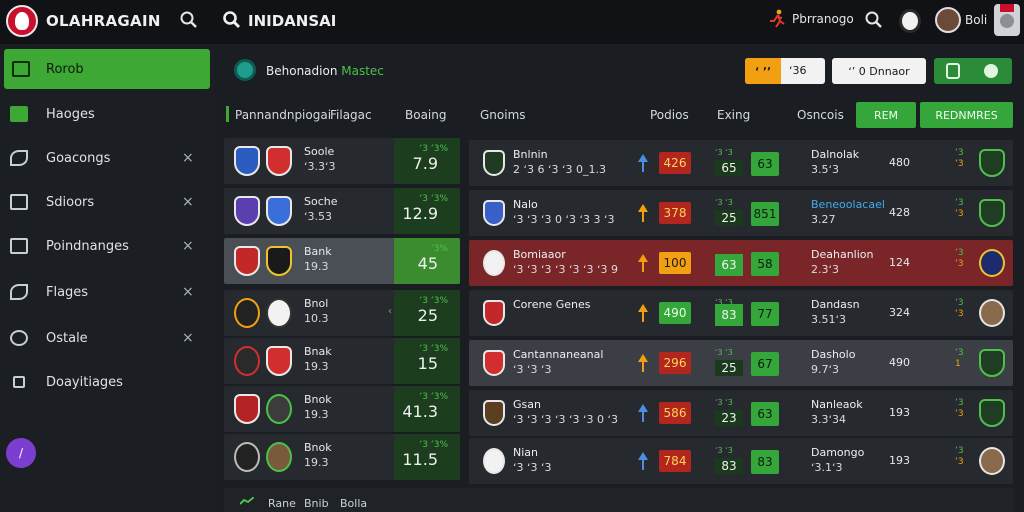 The width and height of the screenshot is (1024, 512). Describe the element at coordinates (282, 503) in the screenshot. I see `footer-link: Rane` at that location.